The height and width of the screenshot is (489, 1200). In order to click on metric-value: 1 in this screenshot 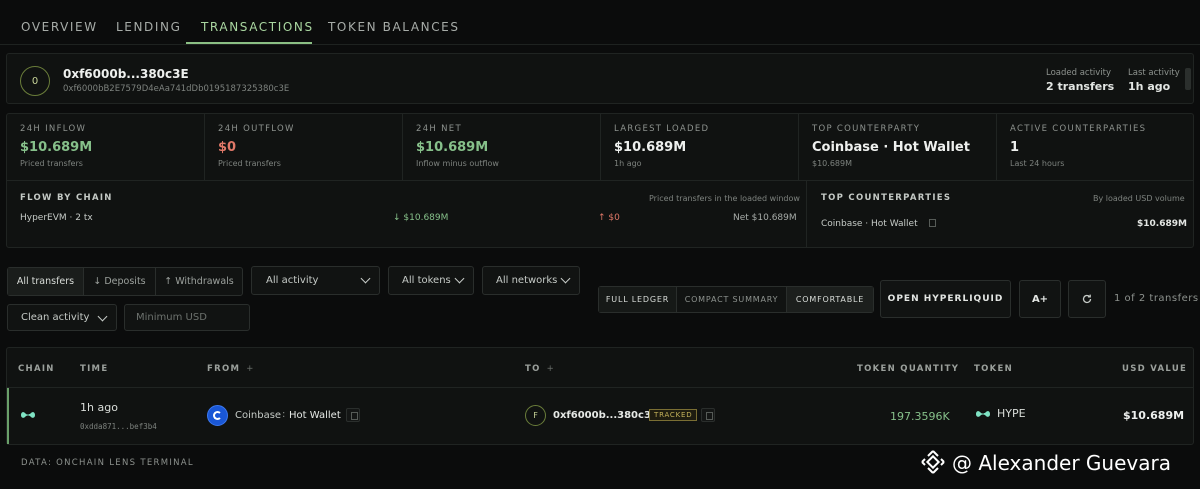, I will do `click(1015, 147)`.